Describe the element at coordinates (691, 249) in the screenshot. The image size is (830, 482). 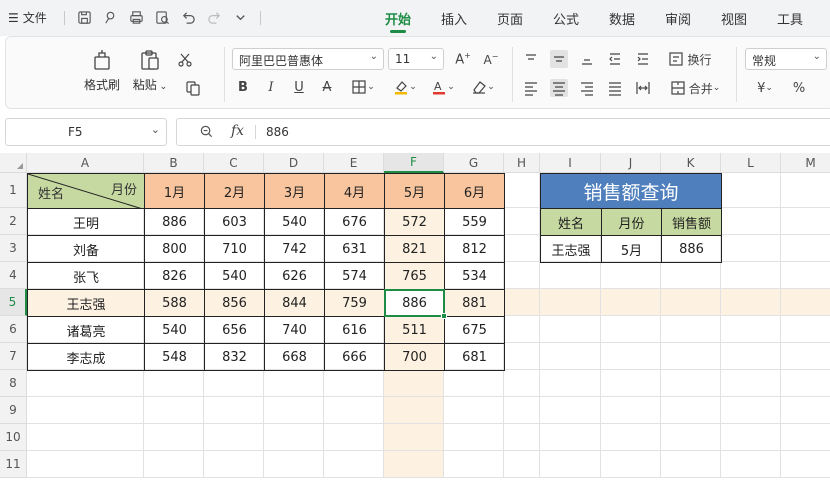
I see `lookup-value-cell: 886` at that location.